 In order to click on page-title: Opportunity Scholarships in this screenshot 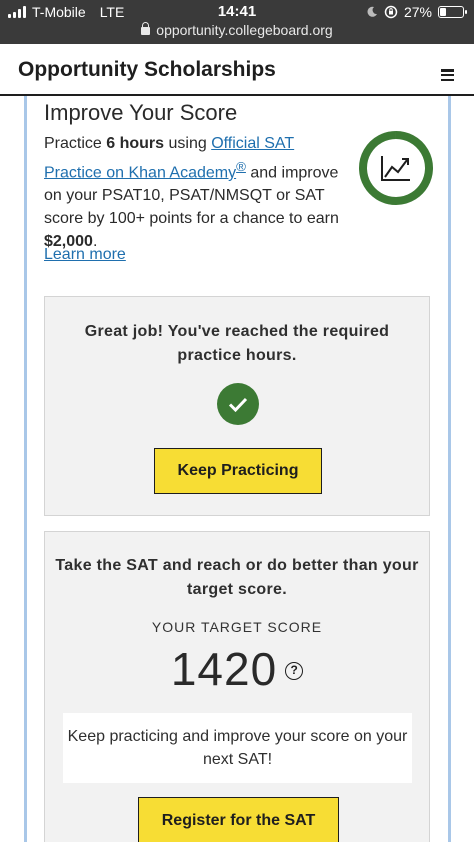, I will do `click(147, 69)`.